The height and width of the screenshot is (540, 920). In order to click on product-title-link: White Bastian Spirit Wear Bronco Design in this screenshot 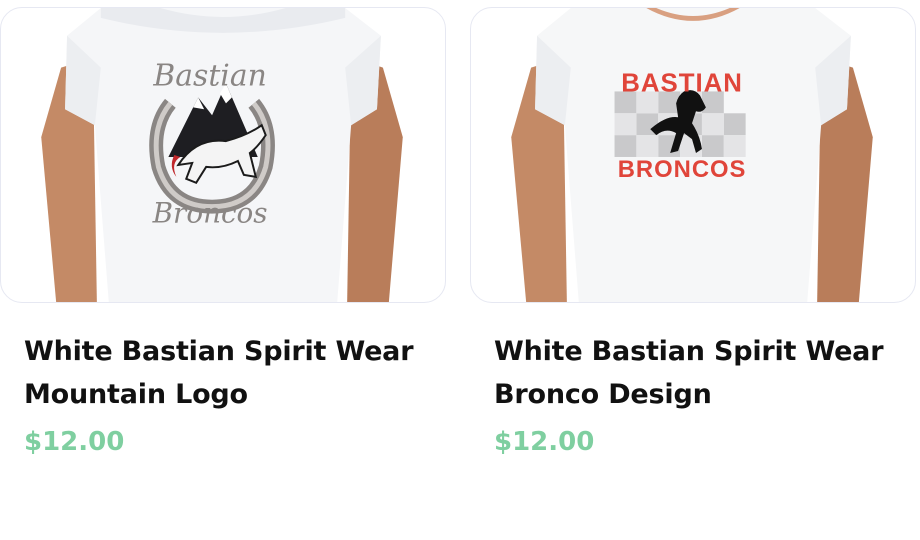, I will do `click(699, 373)`.